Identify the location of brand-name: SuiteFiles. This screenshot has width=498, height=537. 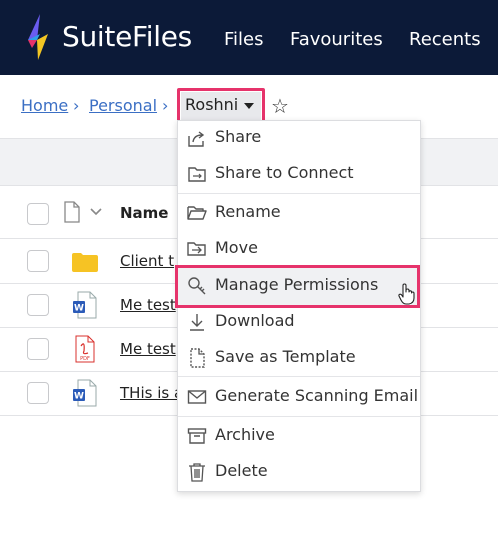
(127, 36).